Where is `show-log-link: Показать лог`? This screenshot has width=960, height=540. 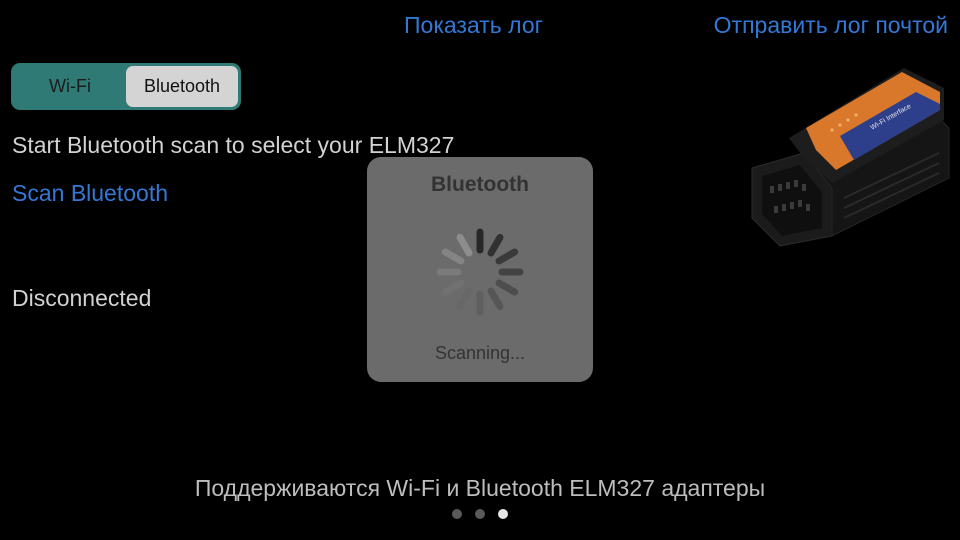
show-log-link: Показать лог is located at coordinates (473, 25).